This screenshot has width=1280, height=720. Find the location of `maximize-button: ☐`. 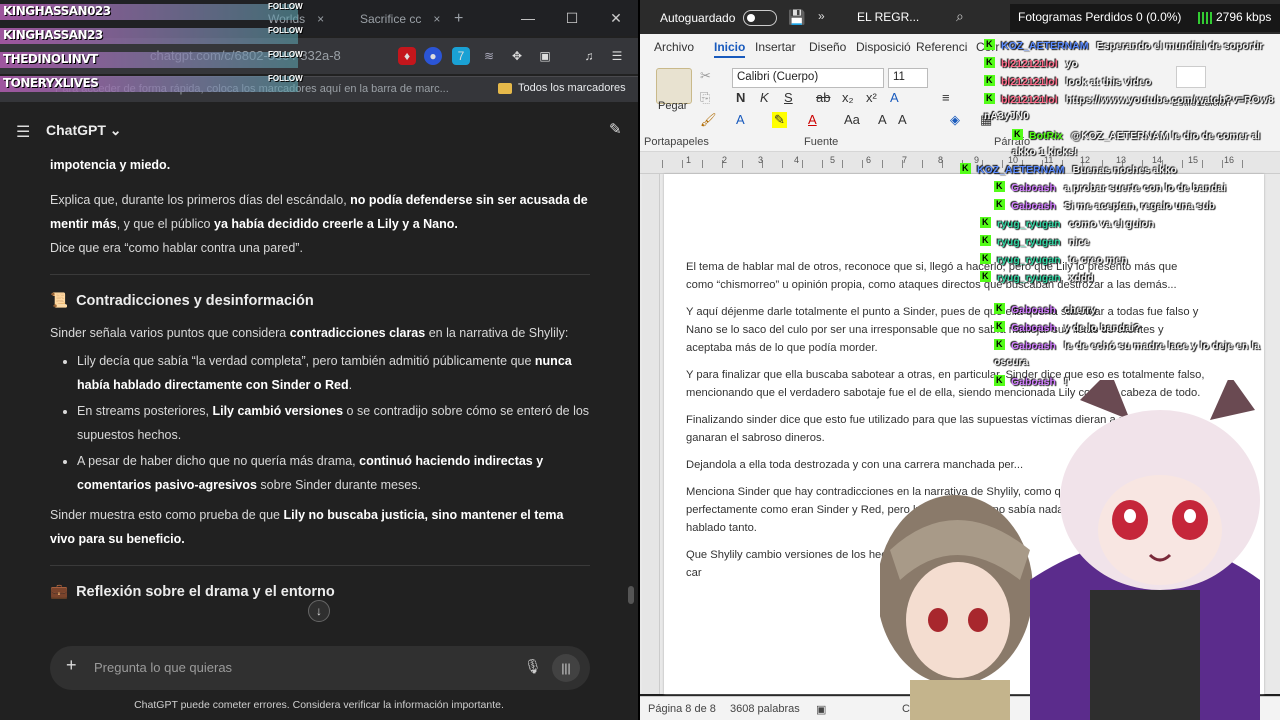

maximize-button: ☐ is located at coordinates (572, 18).